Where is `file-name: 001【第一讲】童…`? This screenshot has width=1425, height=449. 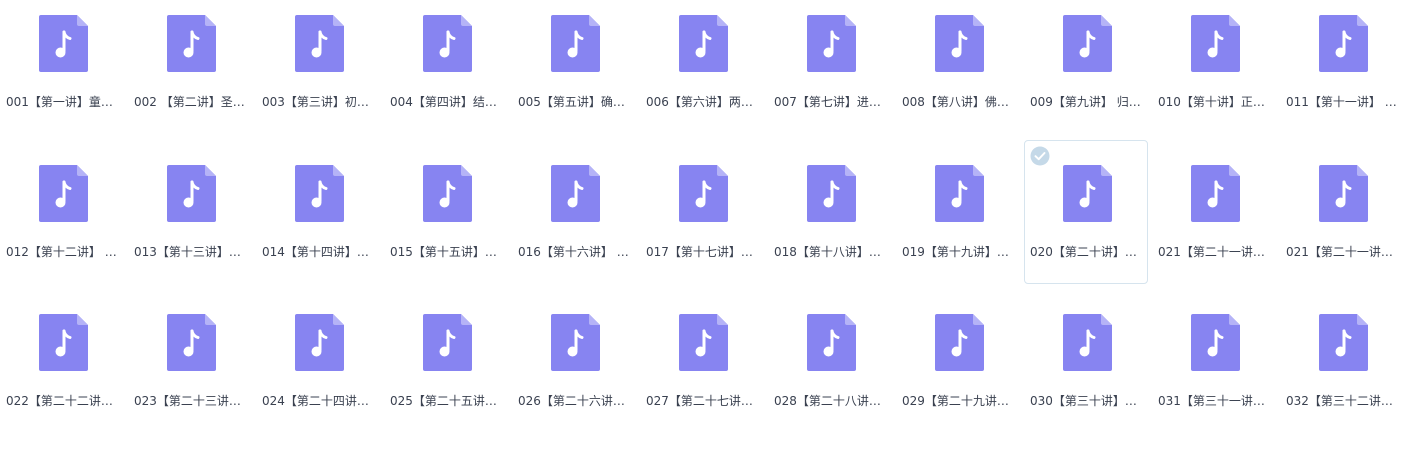 file-name: 001【第一讲】童… is located at coordinates (59, 102).